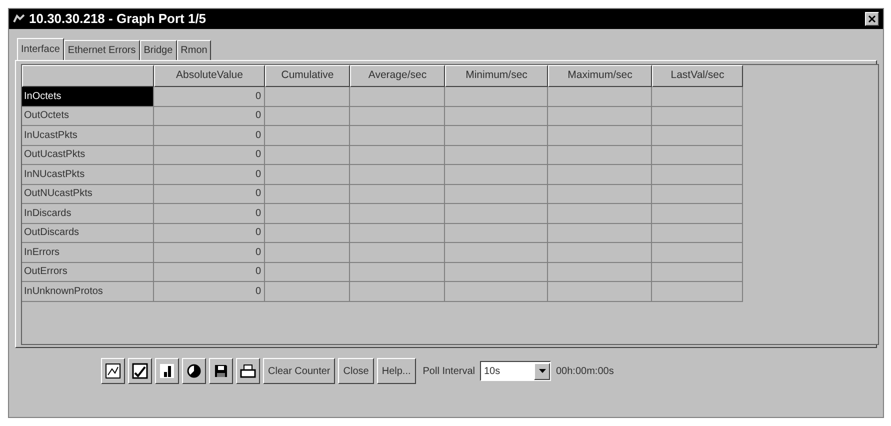 The width and height of the screenshot is (891, 426). What do you see at coordinates (158, 50) in the screenshot?
I see `tab: Bridge` at bounding box center [158, 50].